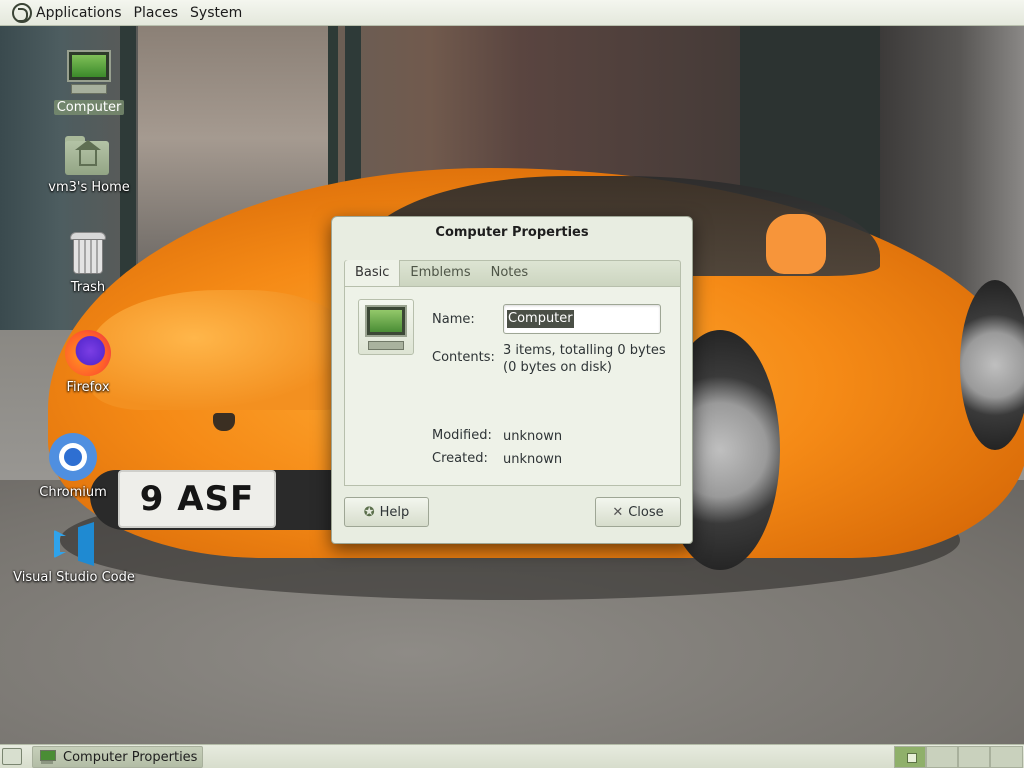 The height and width of the screenshot is (768, 1024). I want to click on desktop-icon-label: vm3's Home, so click(89, 187).